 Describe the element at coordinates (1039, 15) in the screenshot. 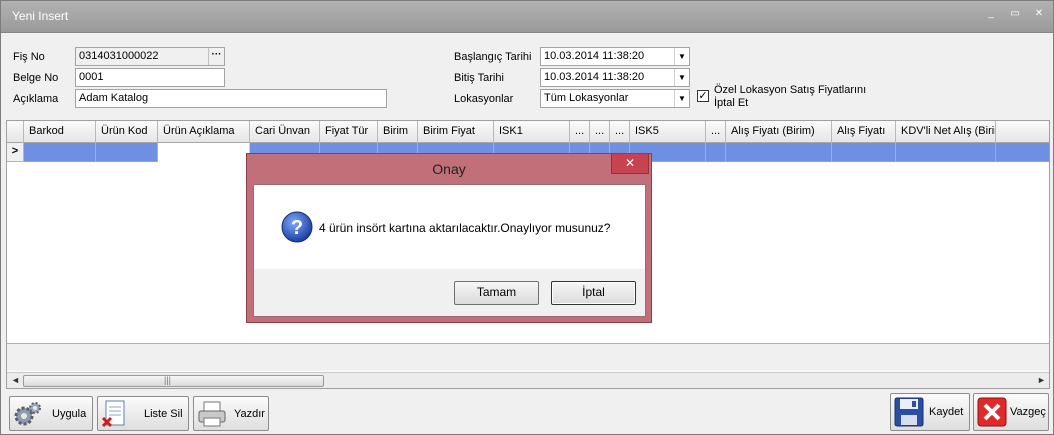

I see `close-button: ✕` at that location.